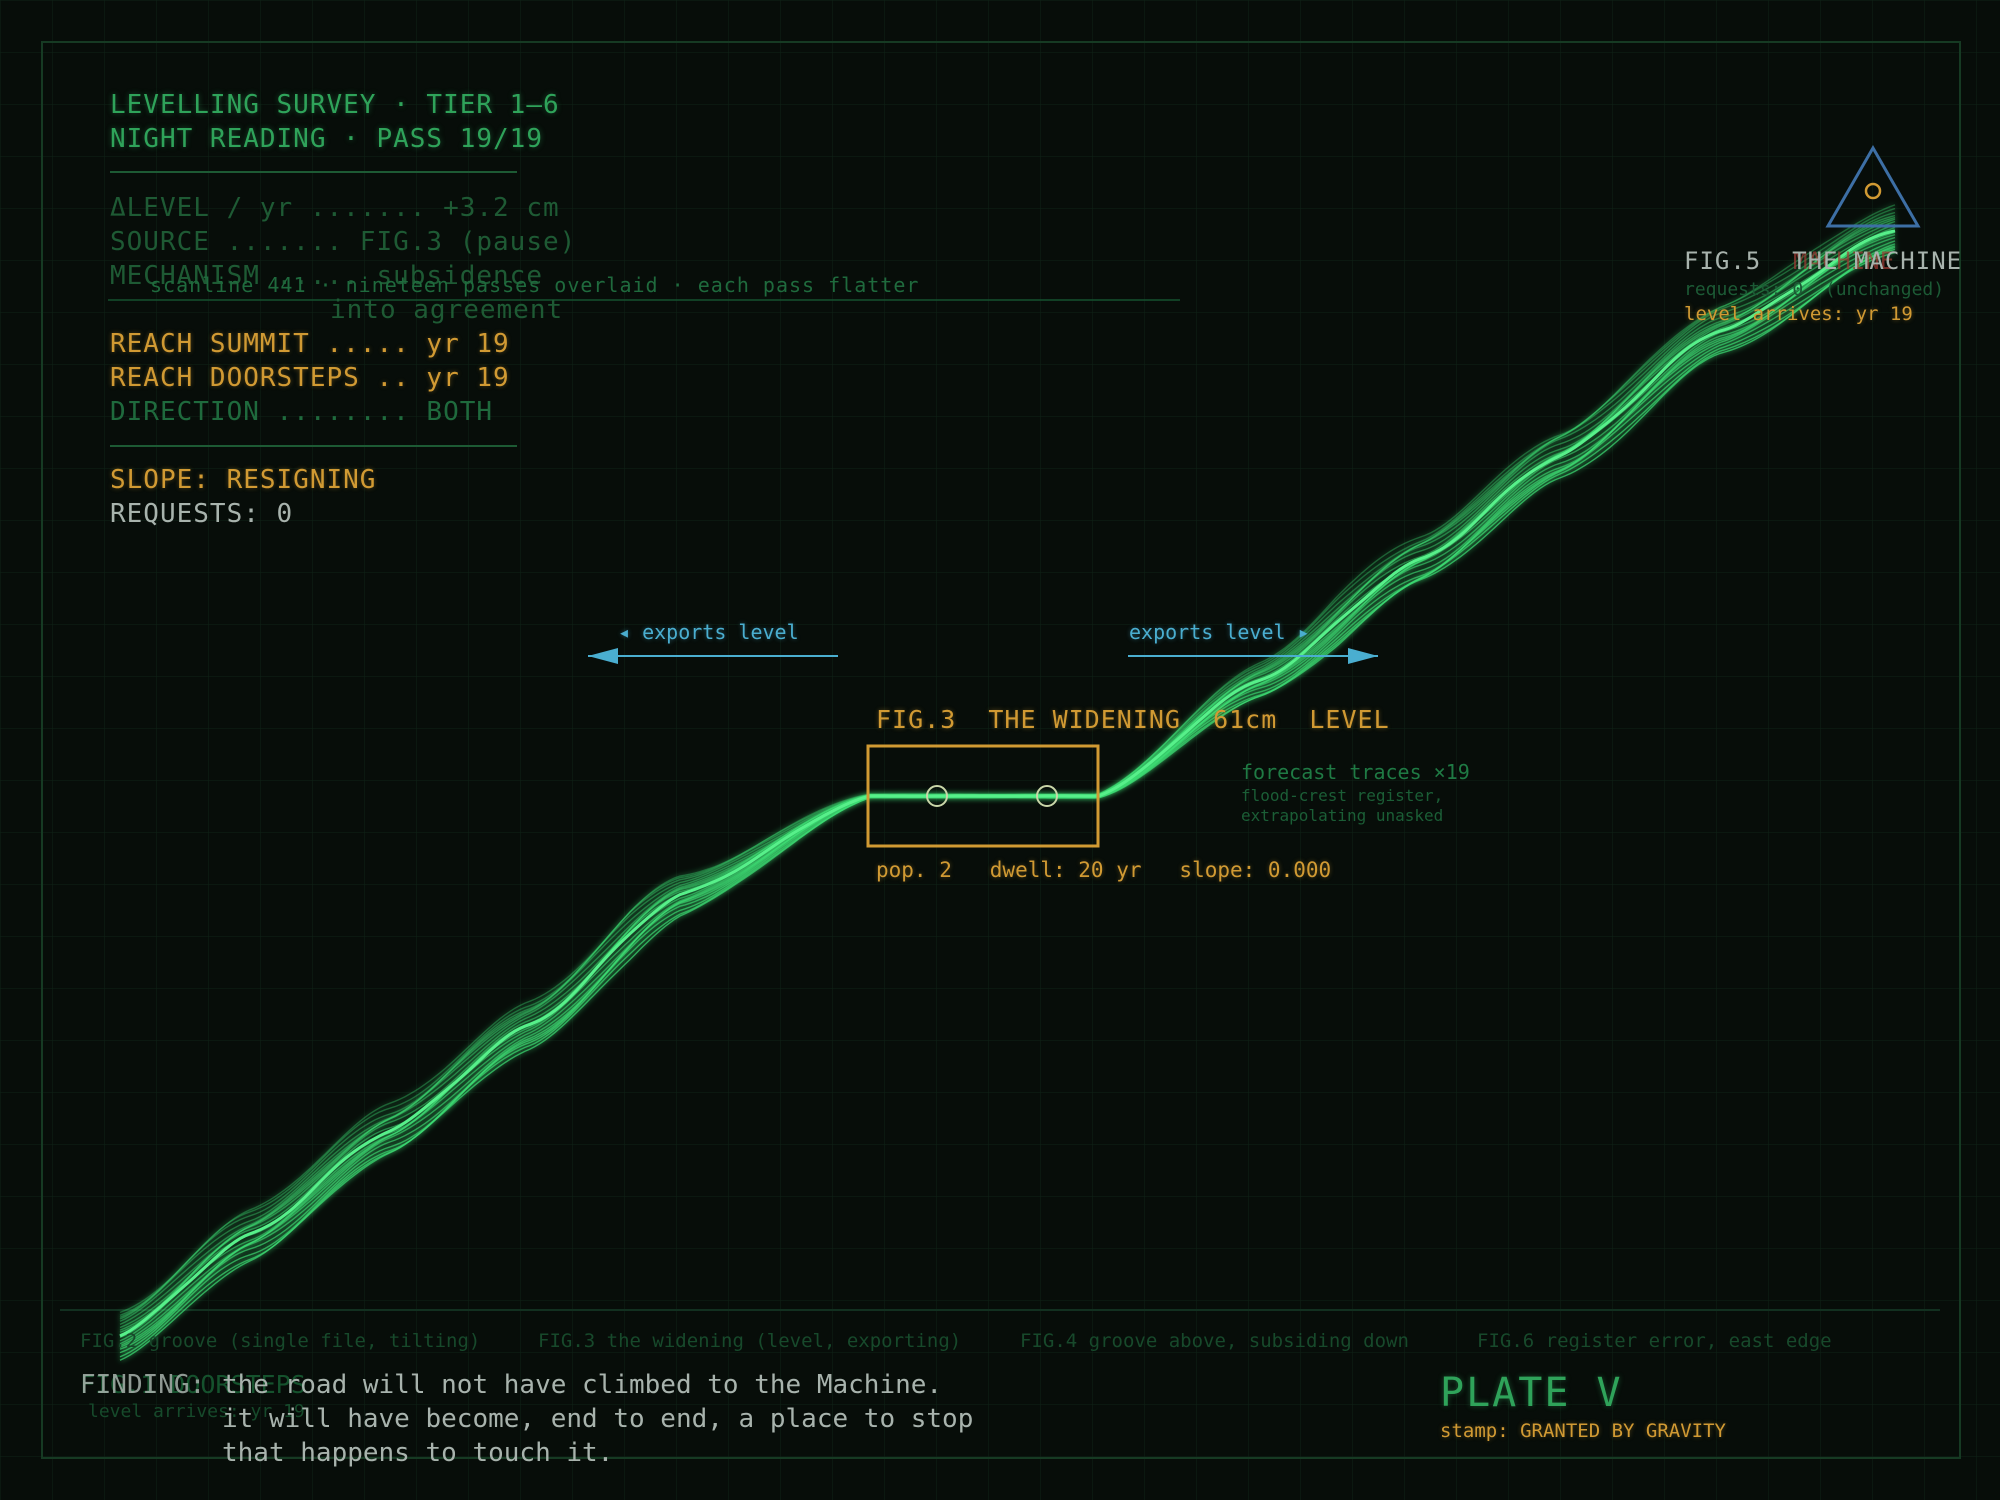 The image size is (2000, 1500). I want to click on hud-direction: DIRECTION ........ BOTH, so click(302, 412).